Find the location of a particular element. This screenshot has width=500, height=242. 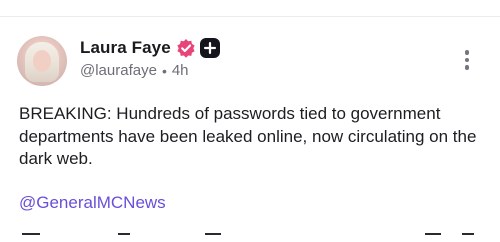

post-timestamp: 4h is located at coordinates (180, 70).